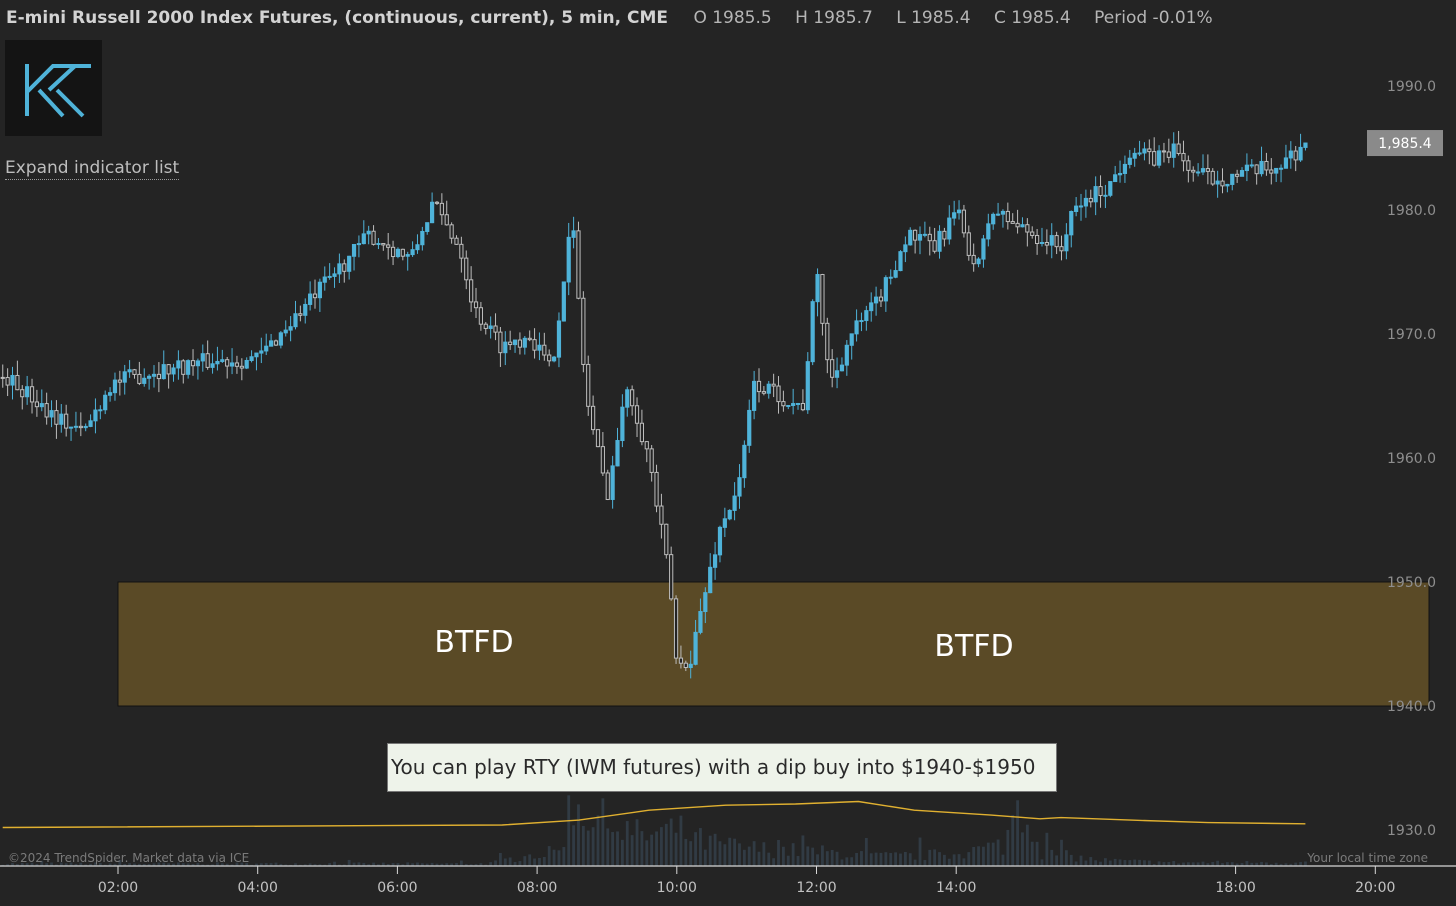 The height and width of the screenshot is (906, 1456). Describe the element at coordinates (816, 888) in the screenshot. I see `x-tick-label: 12:00` at that location.